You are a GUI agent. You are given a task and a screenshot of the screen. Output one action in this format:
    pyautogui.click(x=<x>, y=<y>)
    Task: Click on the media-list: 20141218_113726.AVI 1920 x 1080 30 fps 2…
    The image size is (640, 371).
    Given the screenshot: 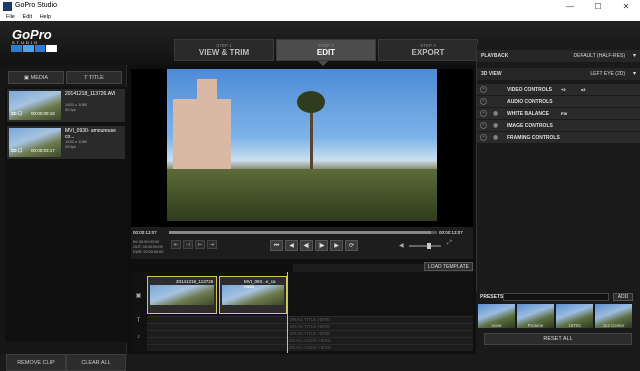 What is the action you would take?
    pyautogui.click(x=66, y=214)
    